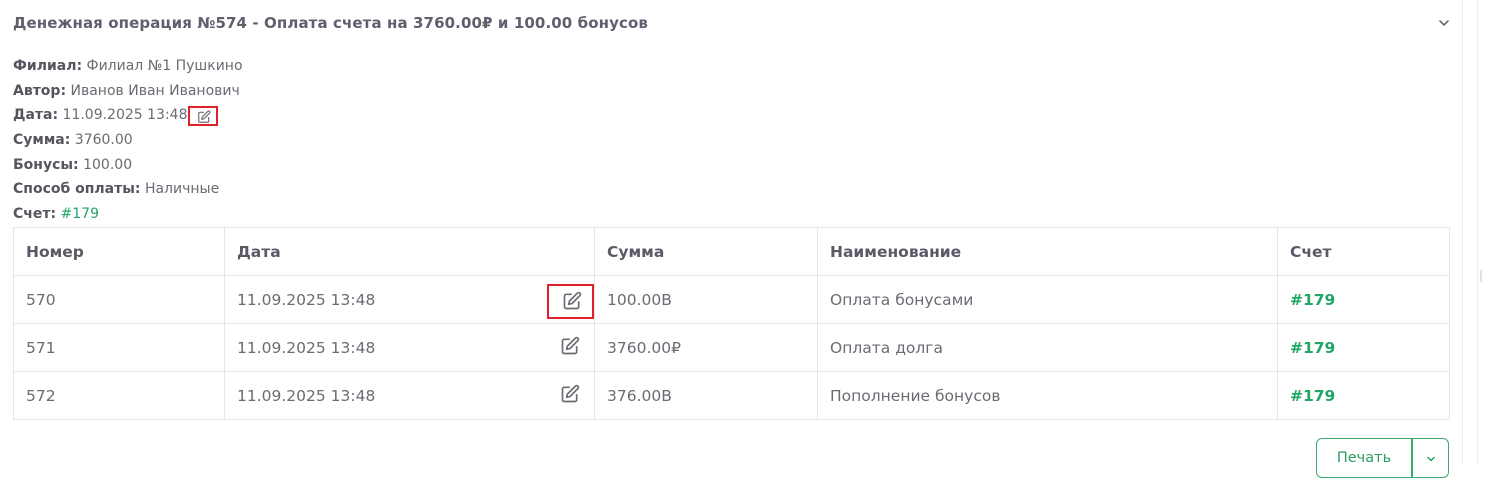  Describe the element at coordinates (40, 90) in the screenshot. I see `author-label: Автор:` at that location.